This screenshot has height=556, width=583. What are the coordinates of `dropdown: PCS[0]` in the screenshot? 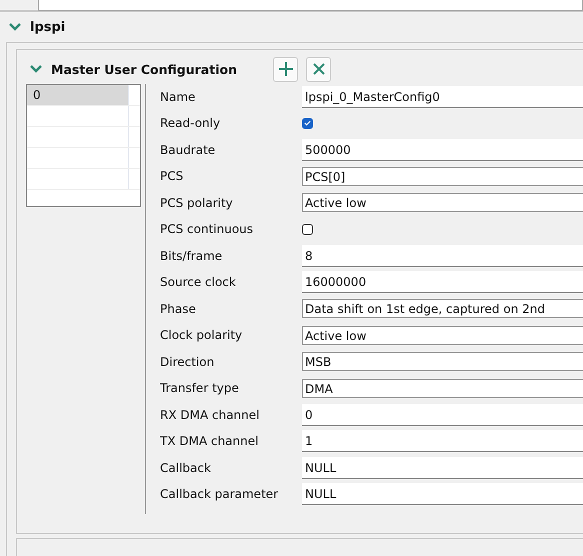 It's located at (442, 176).